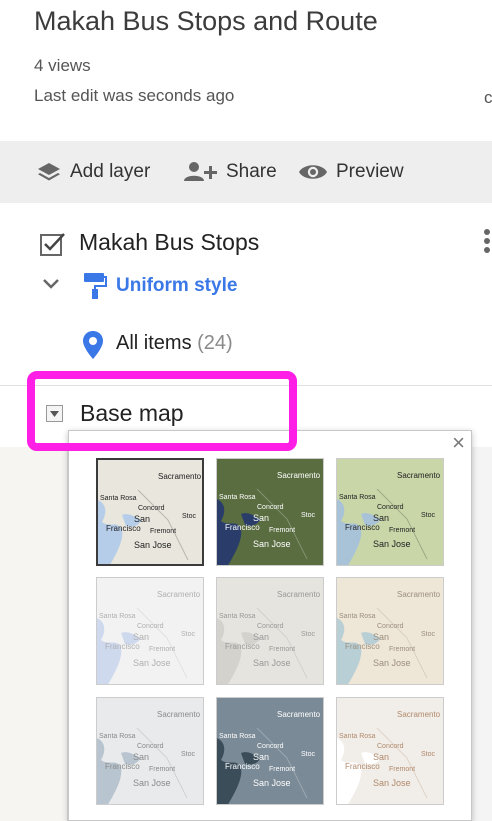  What do you see at coordinates (95, 286) in the screenshot?
I see `paint-roller-icon` at bounding box center [95, 286].